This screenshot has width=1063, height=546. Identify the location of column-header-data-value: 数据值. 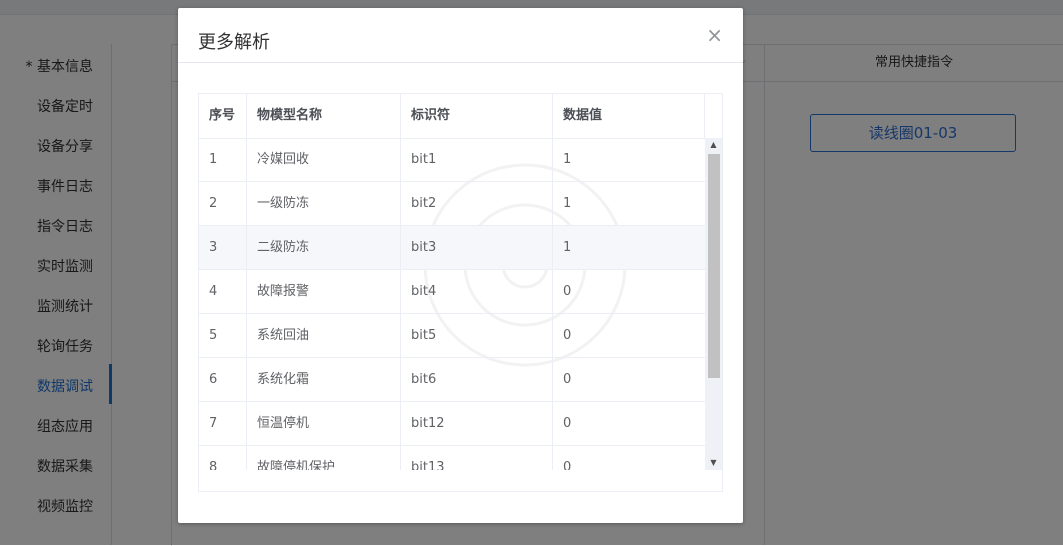
(629, 116).